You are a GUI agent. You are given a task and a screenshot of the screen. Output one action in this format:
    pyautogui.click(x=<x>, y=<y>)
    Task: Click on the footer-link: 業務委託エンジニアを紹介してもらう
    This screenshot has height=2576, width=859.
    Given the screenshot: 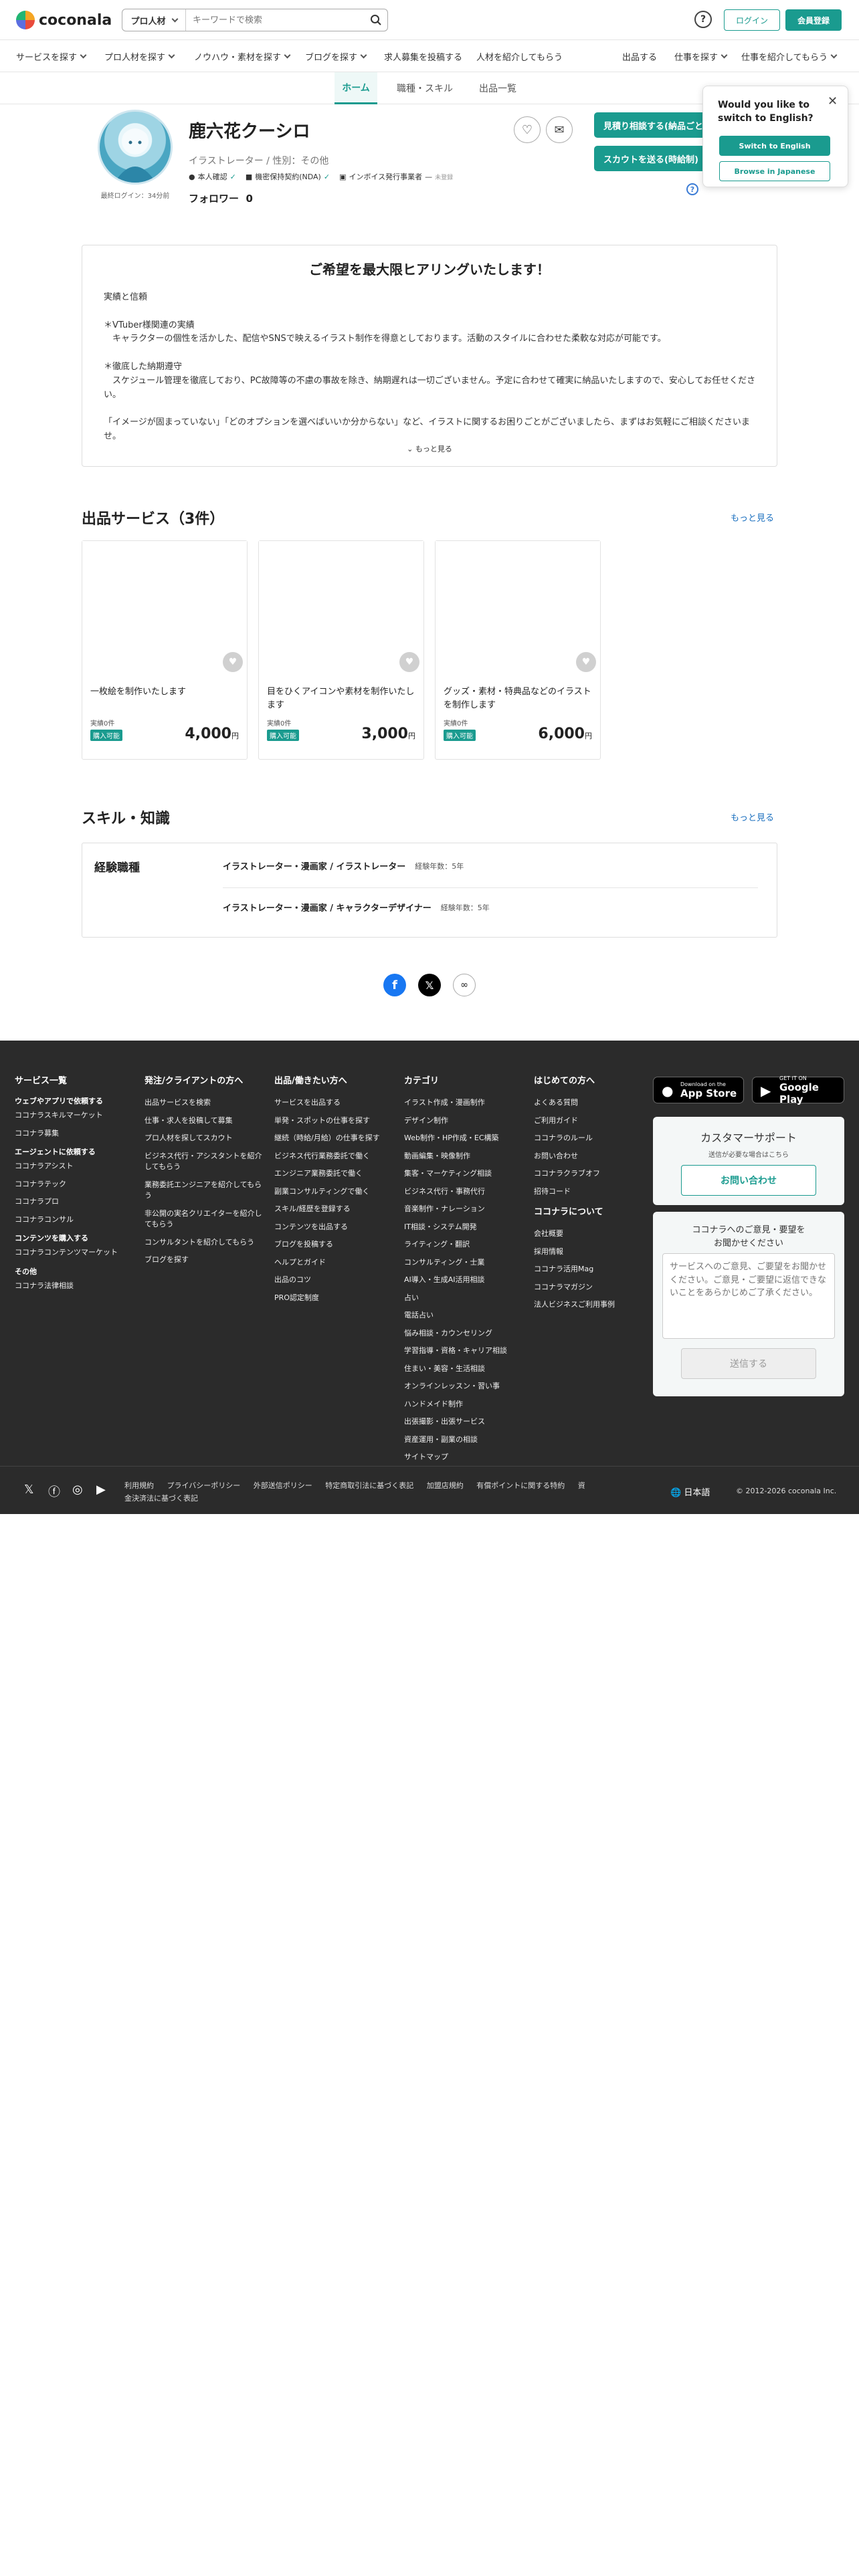 What is the action you would take?
    pyautogui.click(x=205, y=1191)
    